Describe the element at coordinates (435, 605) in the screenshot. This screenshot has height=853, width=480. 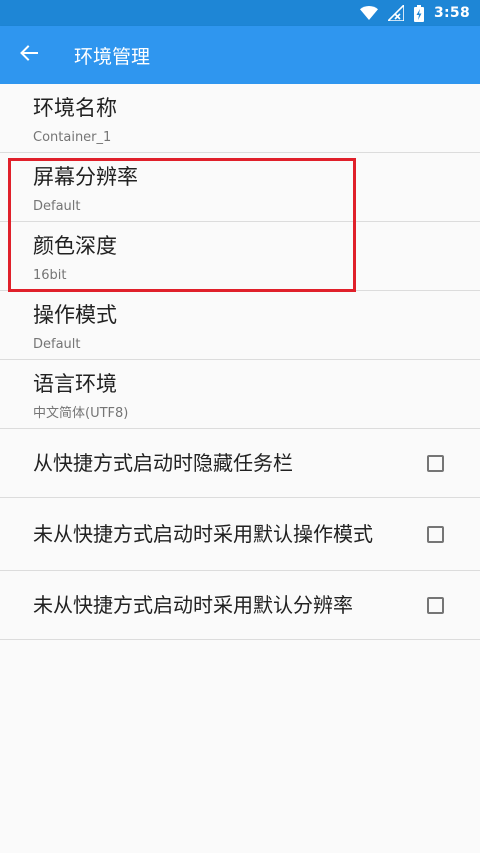
I see `default-resolution-checkbox` at that location.